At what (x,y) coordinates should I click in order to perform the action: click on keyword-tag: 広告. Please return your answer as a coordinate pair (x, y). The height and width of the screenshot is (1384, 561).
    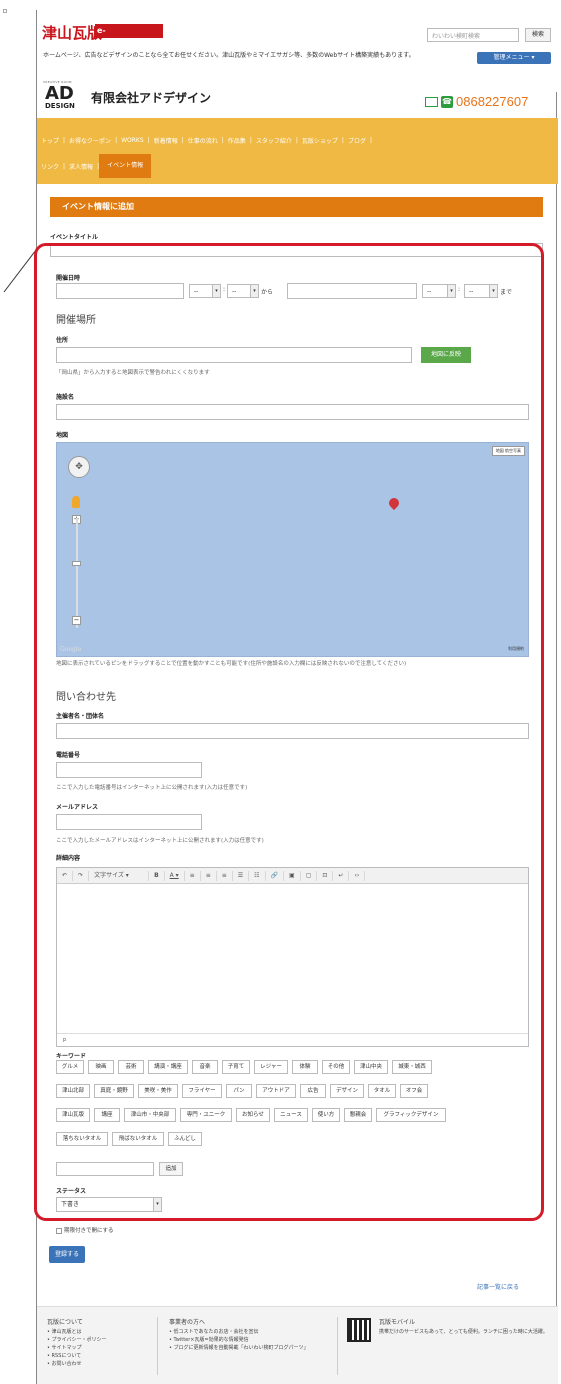
    Looking at the image, I should click on (313, 1091).